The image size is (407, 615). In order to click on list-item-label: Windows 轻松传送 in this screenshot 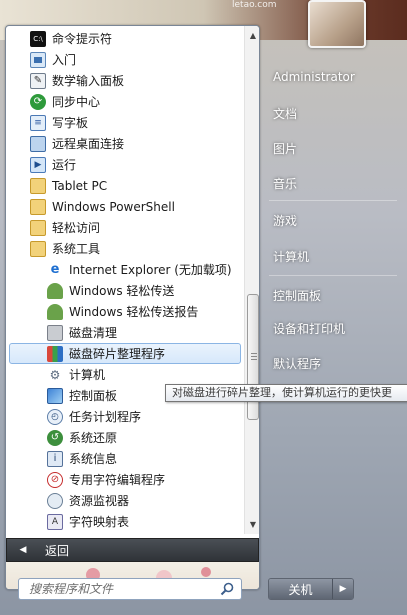, I will do `click(122, 291)`.